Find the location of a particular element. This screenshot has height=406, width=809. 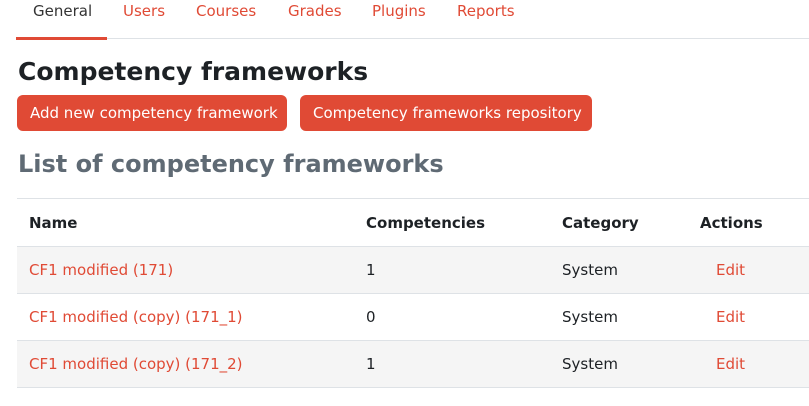

tab-general: General is located at coordinates (61, 20).